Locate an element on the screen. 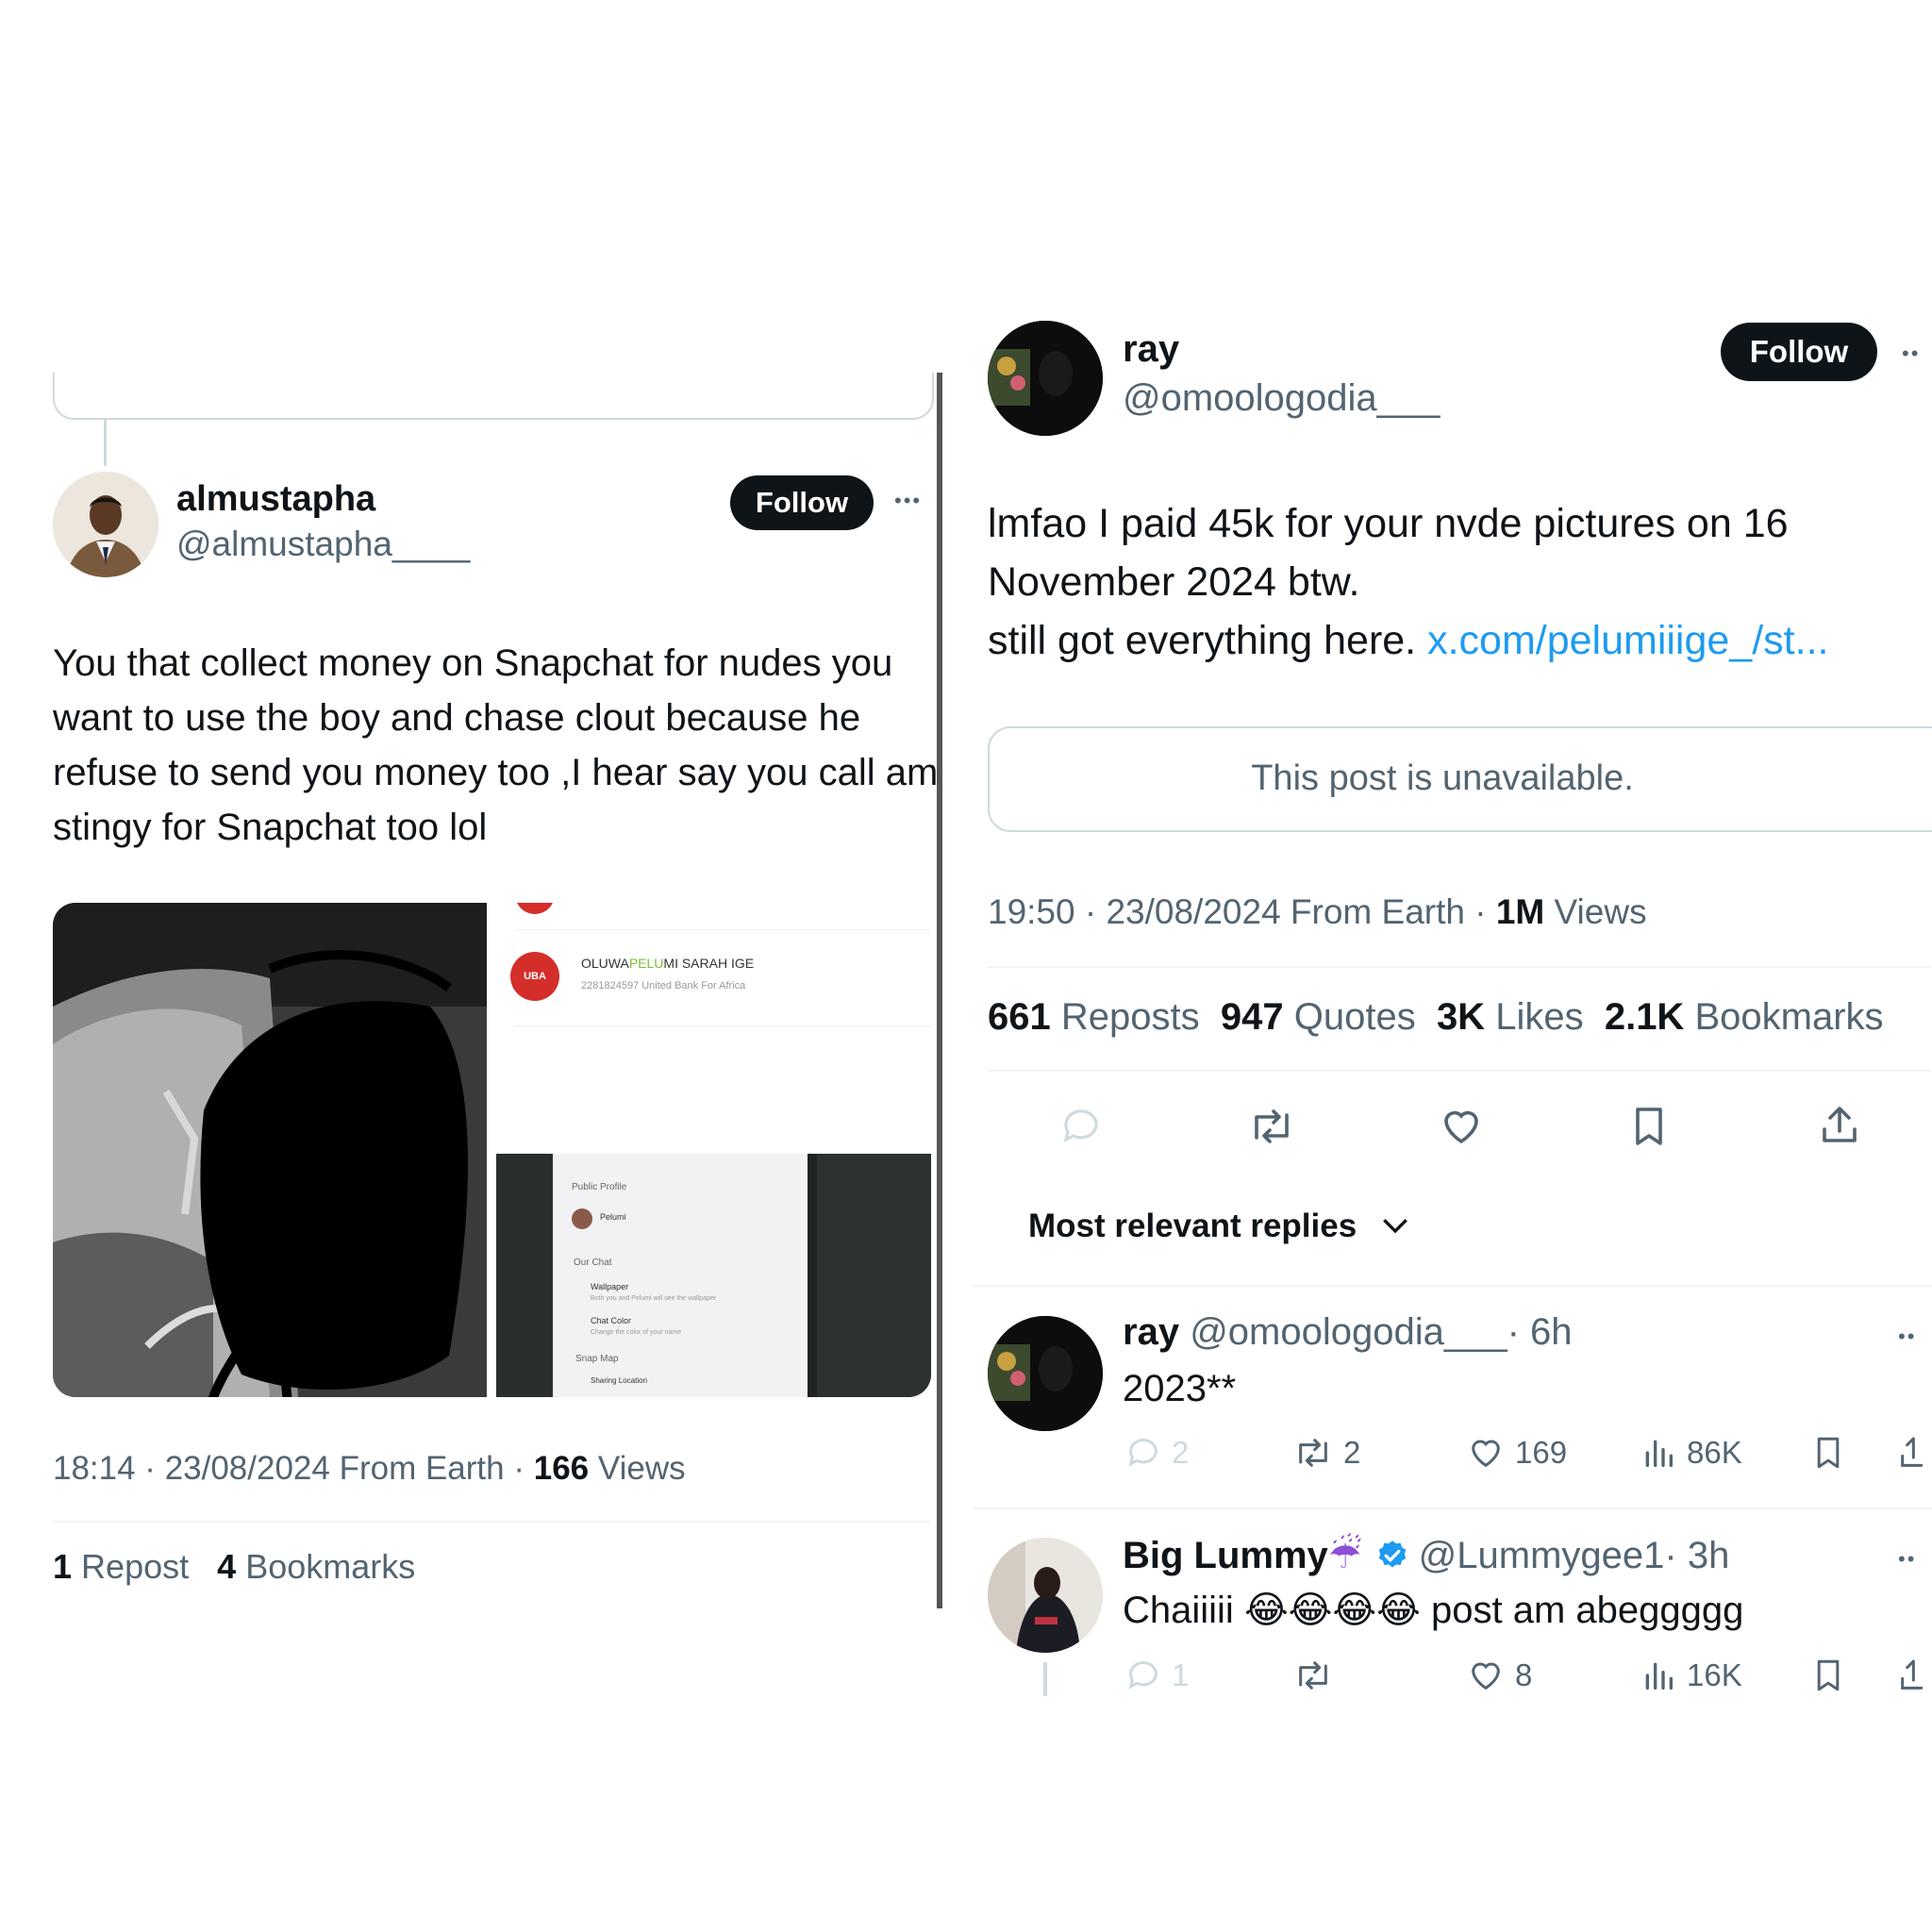 The height and width of the screenshot is (1932, 1932). reply-header: Big Lummy ☔ @Lummygee1 · 3h is located at coordinates (1426, 1555).